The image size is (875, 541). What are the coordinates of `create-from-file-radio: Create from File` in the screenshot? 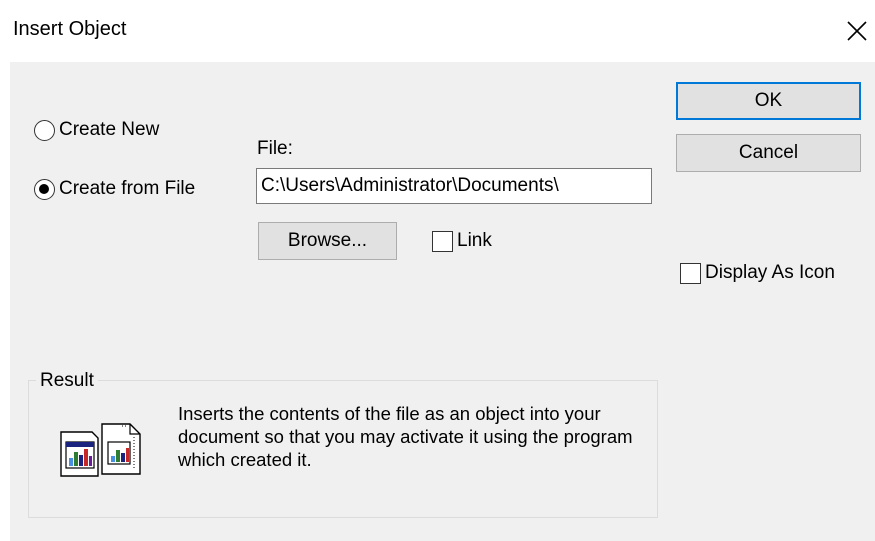 It's located at (114, 189).